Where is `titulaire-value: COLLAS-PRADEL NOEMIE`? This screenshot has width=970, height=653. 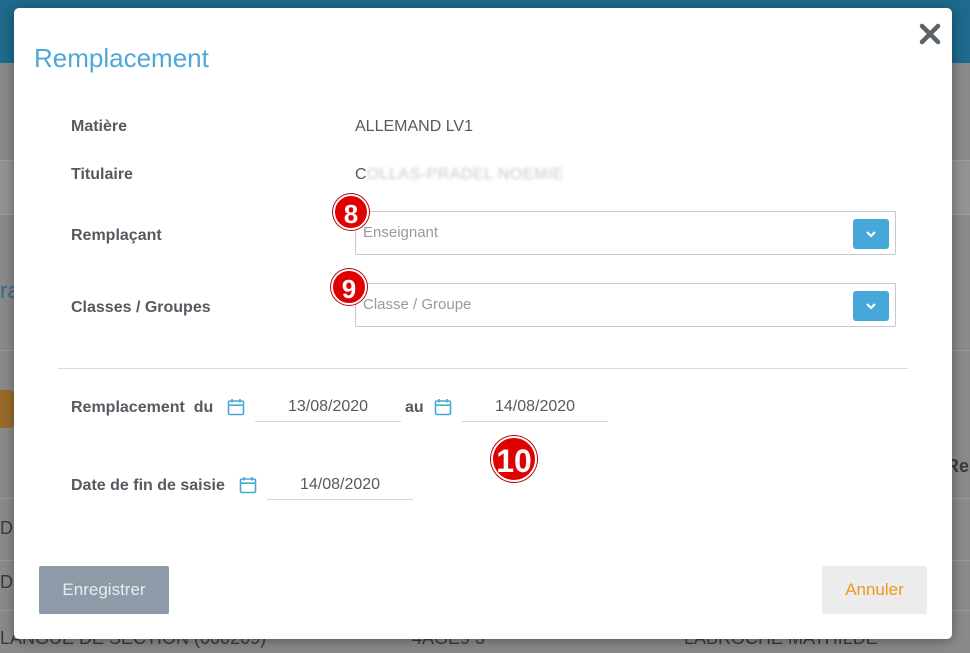 titulaire-value: COLLAS-PRADEL NOEMIE is located at coordinates (459, 175).